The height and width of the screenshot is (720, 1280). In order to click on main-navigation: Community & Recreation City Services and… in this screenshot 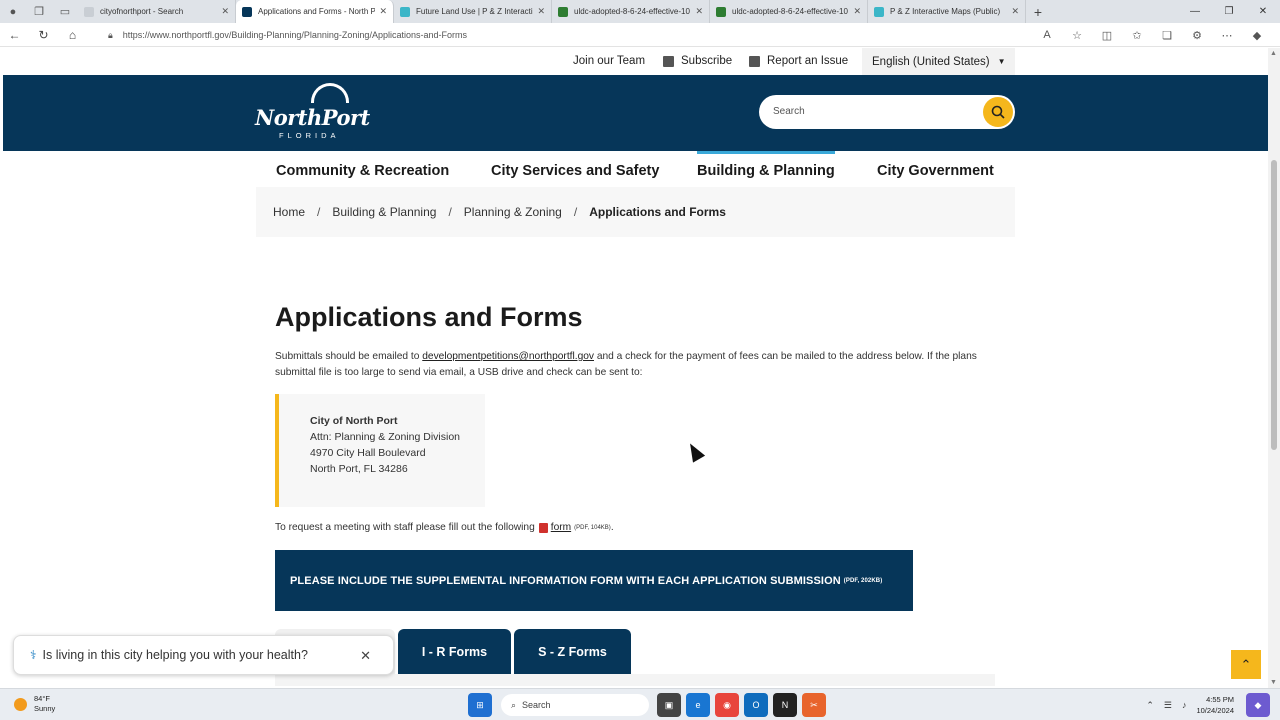, I will do `click(634, 168)`.